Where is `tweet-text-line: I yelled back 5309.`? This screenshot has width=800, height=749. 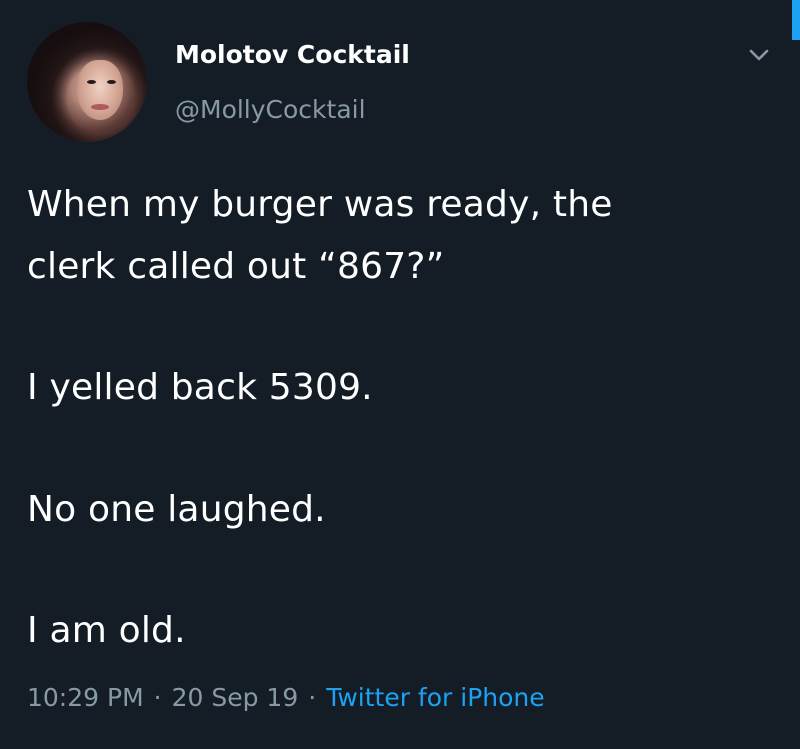 tweet-text-line: I yelled back 5309. is located at coordinates (200, 387).